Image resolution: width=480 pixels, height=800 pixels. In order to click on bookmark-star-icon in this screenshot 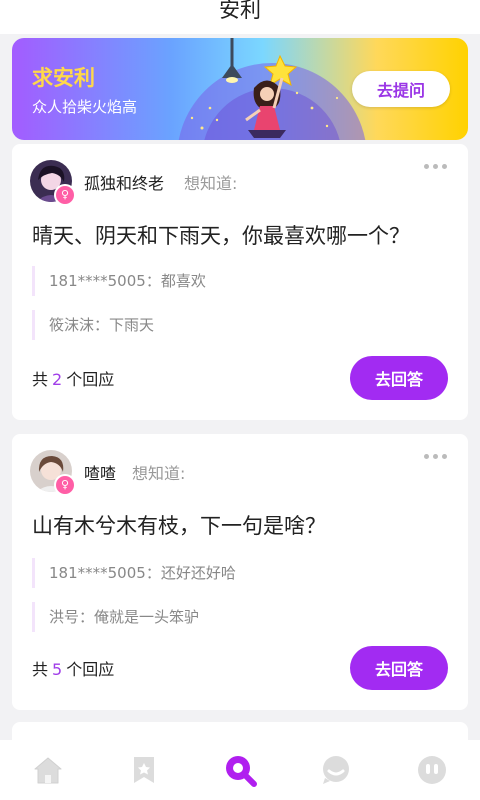, I will do `click(144, 770)`.